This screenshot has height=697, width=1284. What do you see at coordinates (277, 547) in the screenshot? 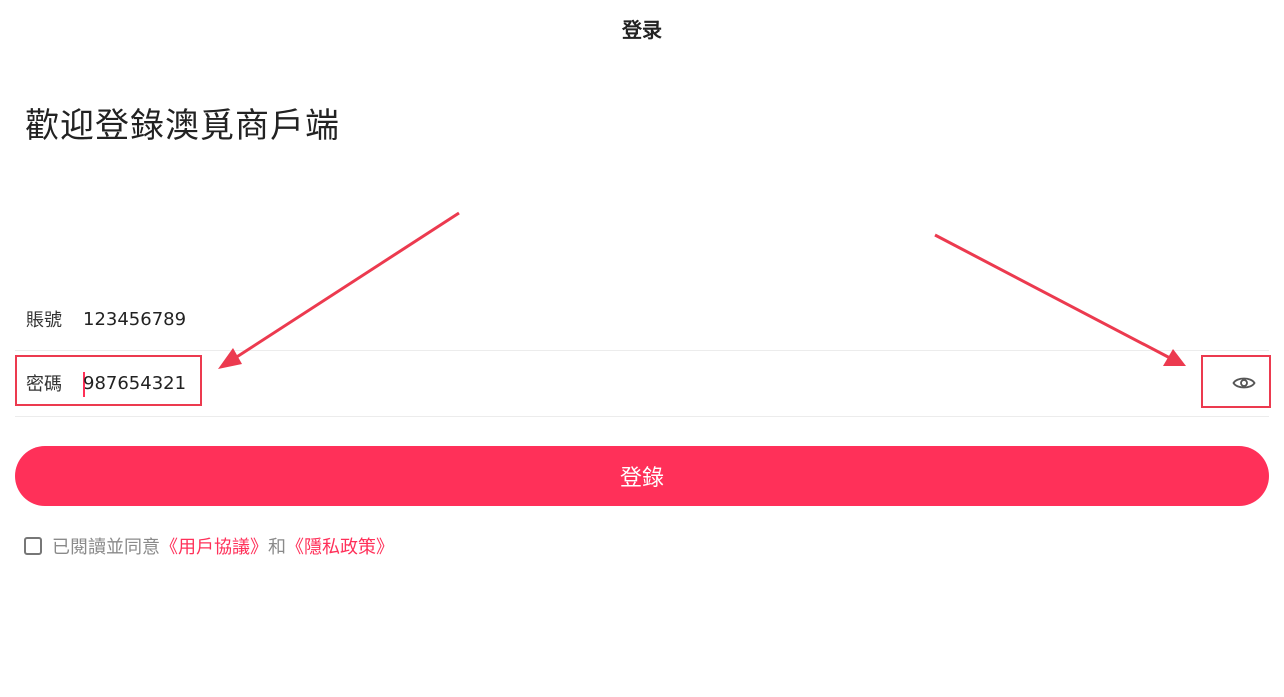
I see `agreement-conjunction: 和` at bounding box center [277, 547].